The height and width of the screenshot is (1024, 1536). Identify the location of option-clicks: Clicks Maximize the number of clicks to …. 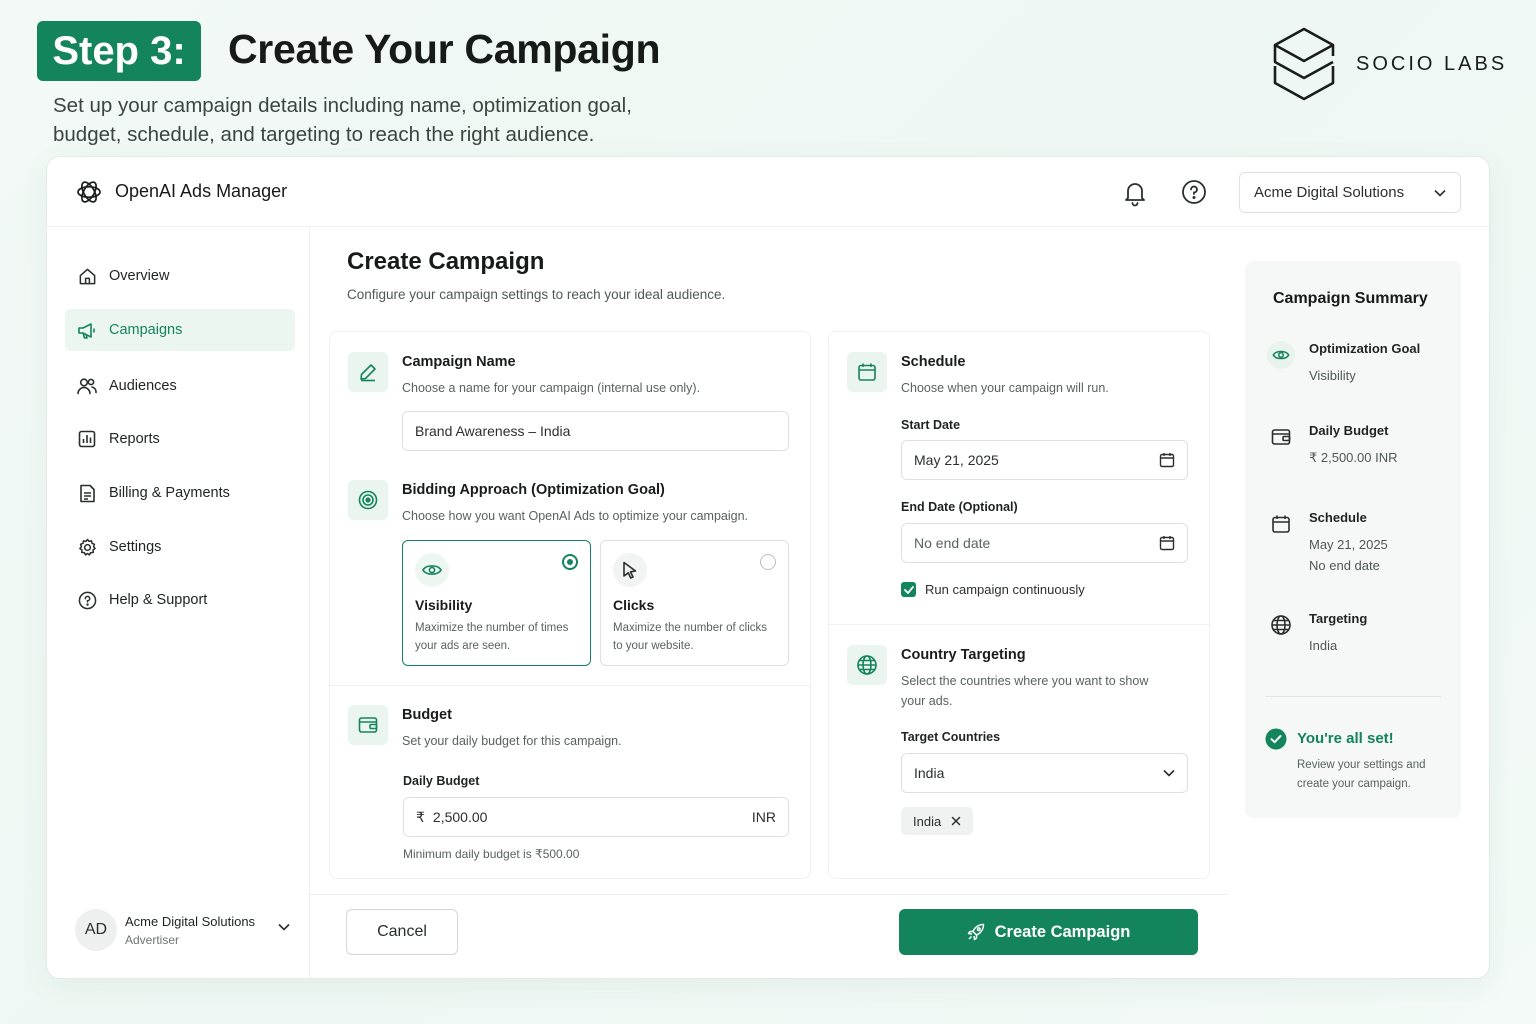
(694, 603).